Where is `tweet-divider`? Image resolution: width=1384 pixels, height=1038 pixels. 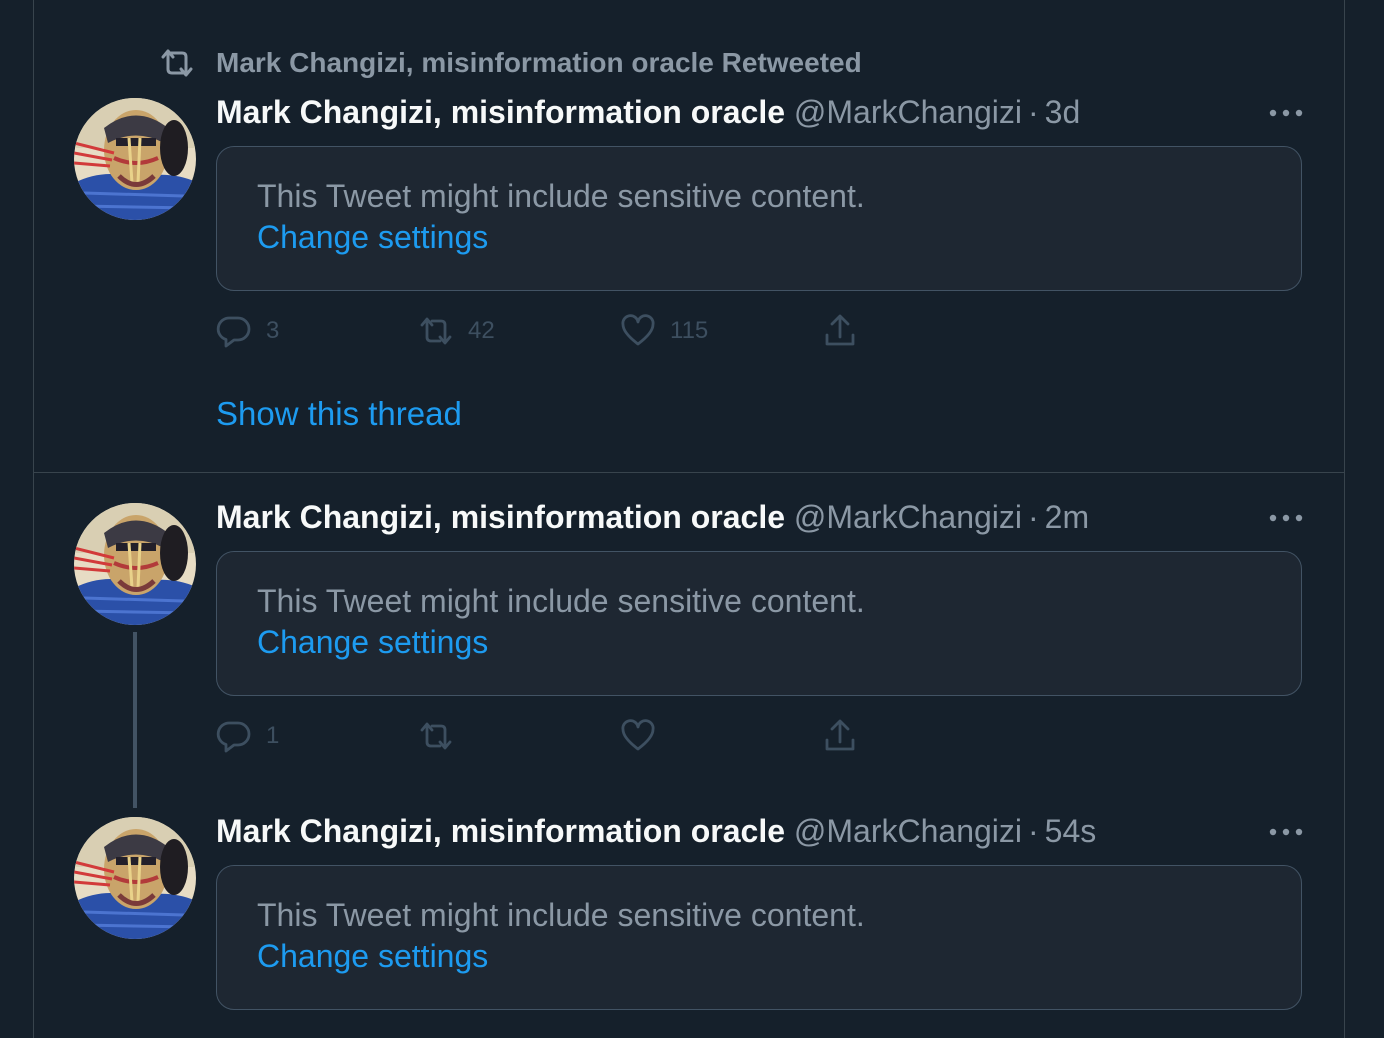
tweet-divider is located at coordinates (689, 472).